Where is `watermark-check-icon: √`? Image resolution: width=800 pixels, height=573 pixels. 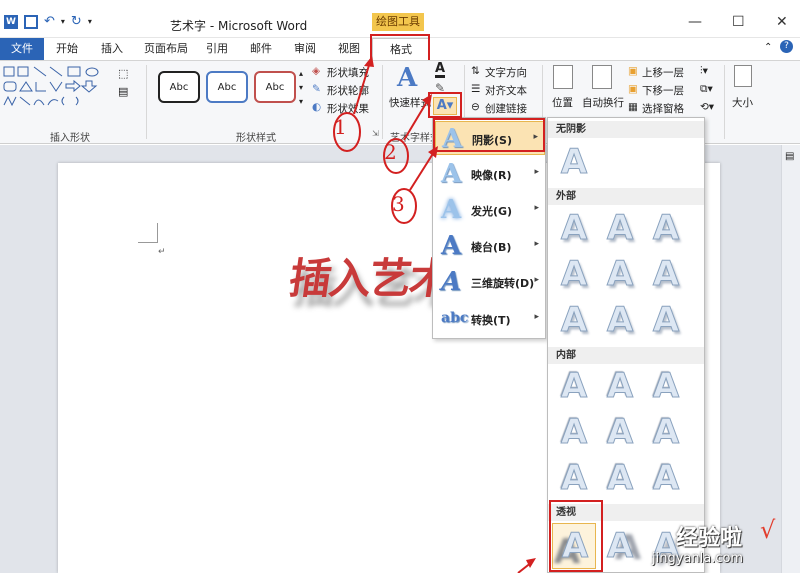
watermark-check-icon: √ is located at coordinates (768, 530).